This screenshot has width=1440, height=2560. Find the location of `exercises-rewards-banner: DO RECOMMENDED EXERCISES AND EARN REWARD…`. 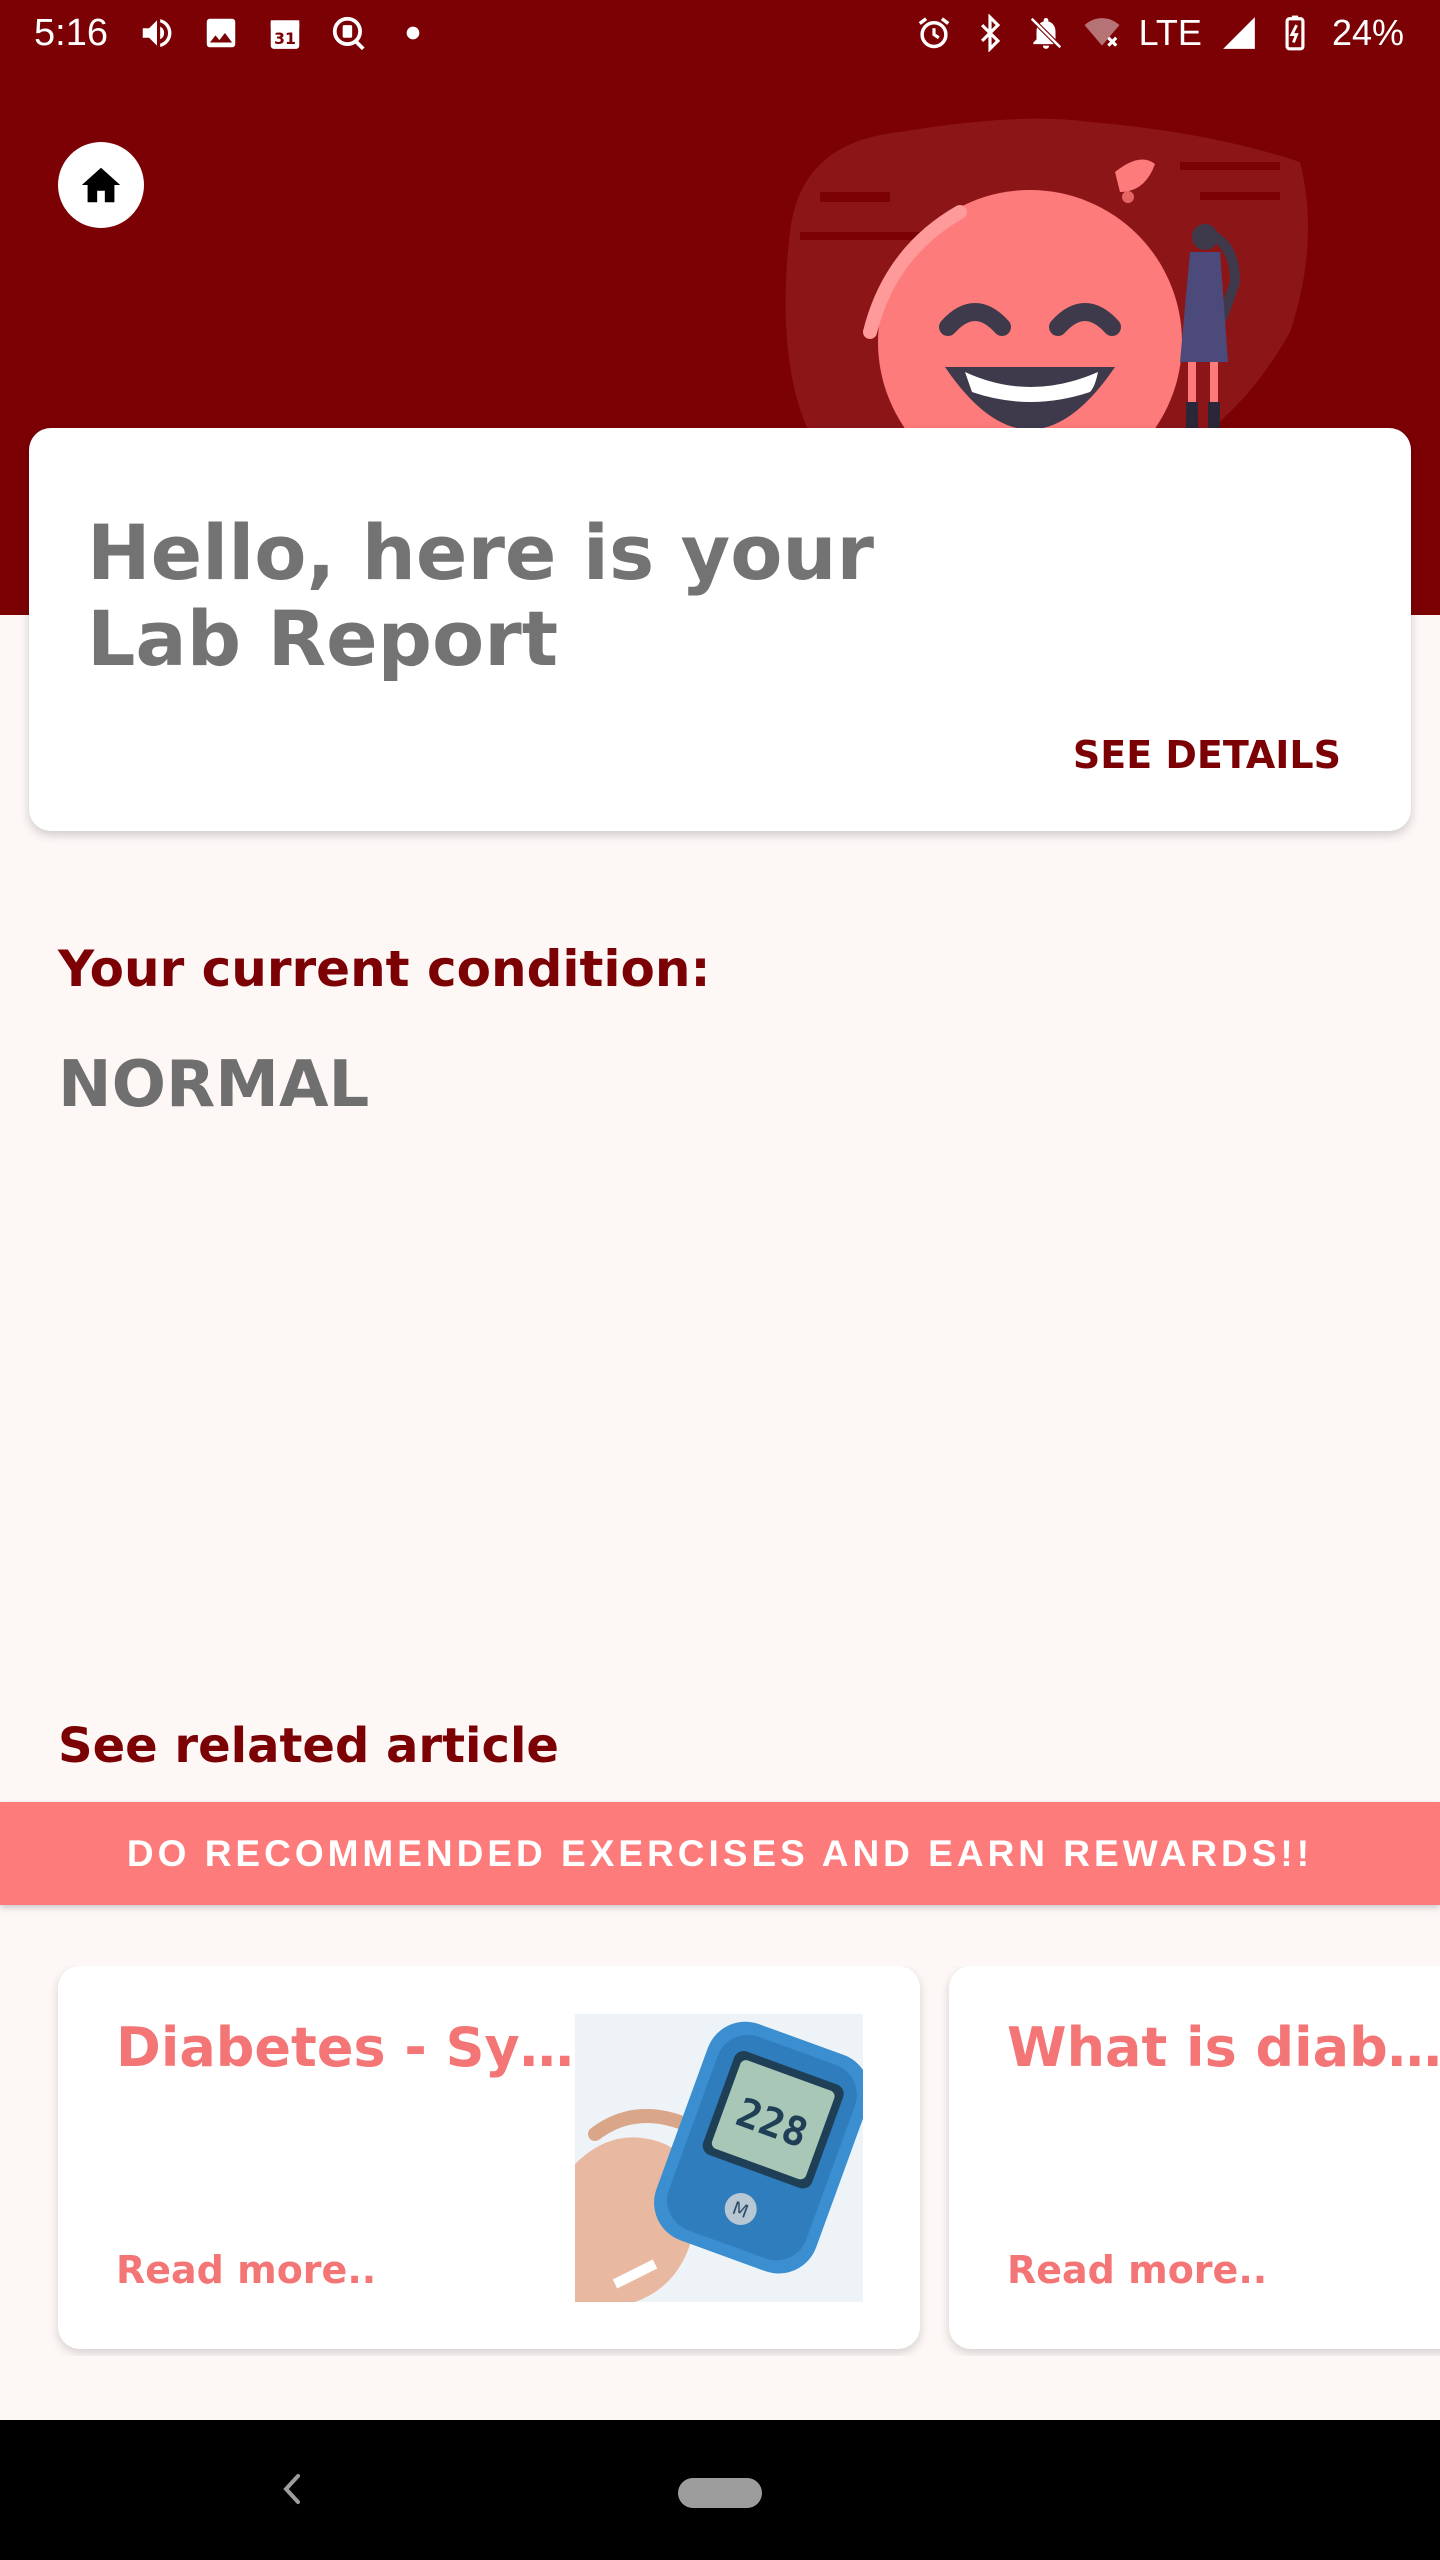

exercises-rewards-banner: DO RECOMMENDED EXERCISES AND EARN REWARD… is located at coordinates (720, 1853).